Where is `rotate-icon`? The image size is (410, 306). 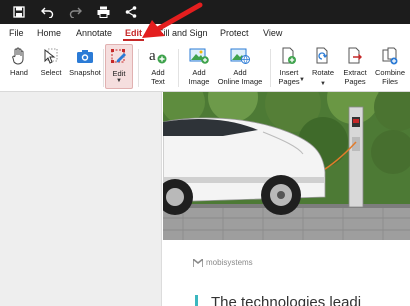
rotate-icon is located at coordinates (323, 56).